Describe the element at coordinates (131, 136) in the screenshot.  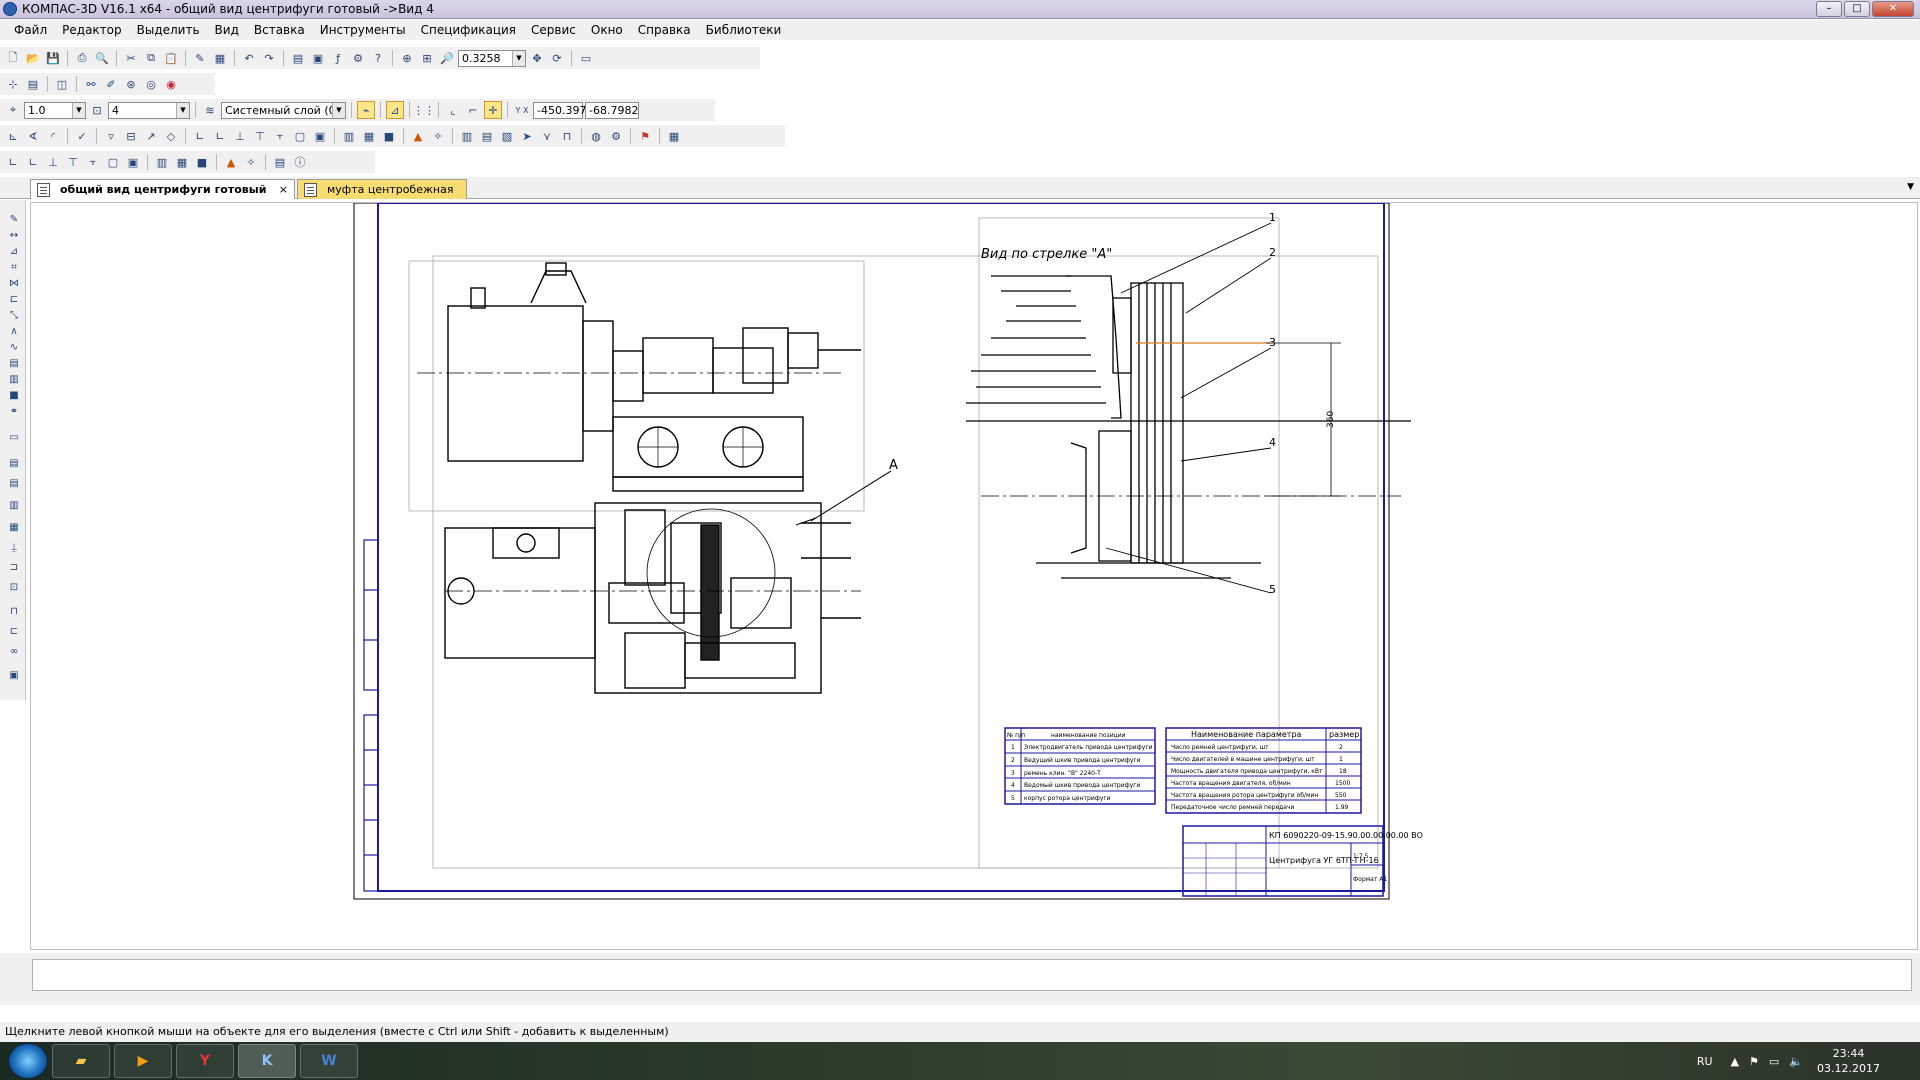
I see `tolerance-icon: ⊟` at that location.